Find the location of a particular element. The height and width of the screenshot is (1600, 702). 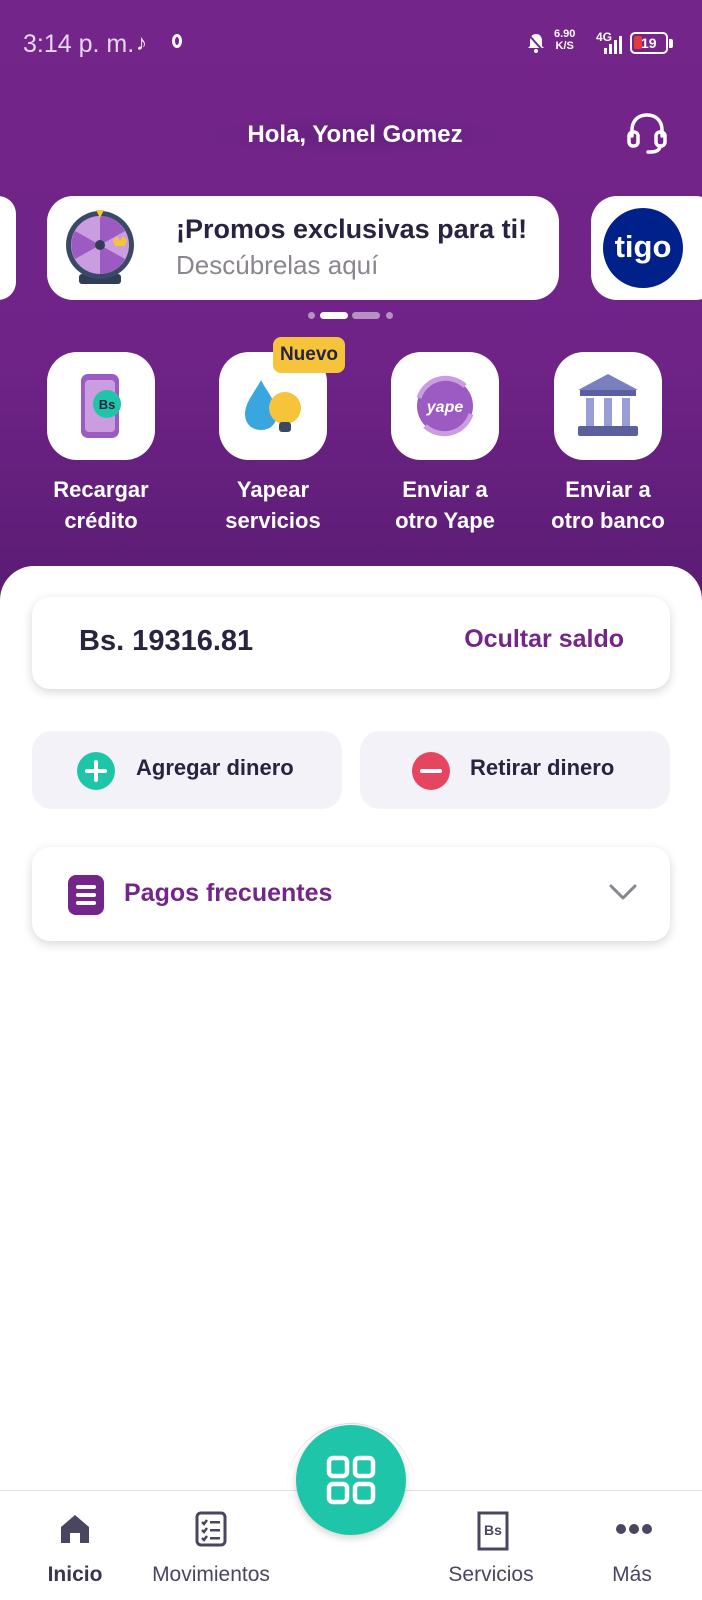

carousel-next-card: tigo is located at coordinates (646, 248).